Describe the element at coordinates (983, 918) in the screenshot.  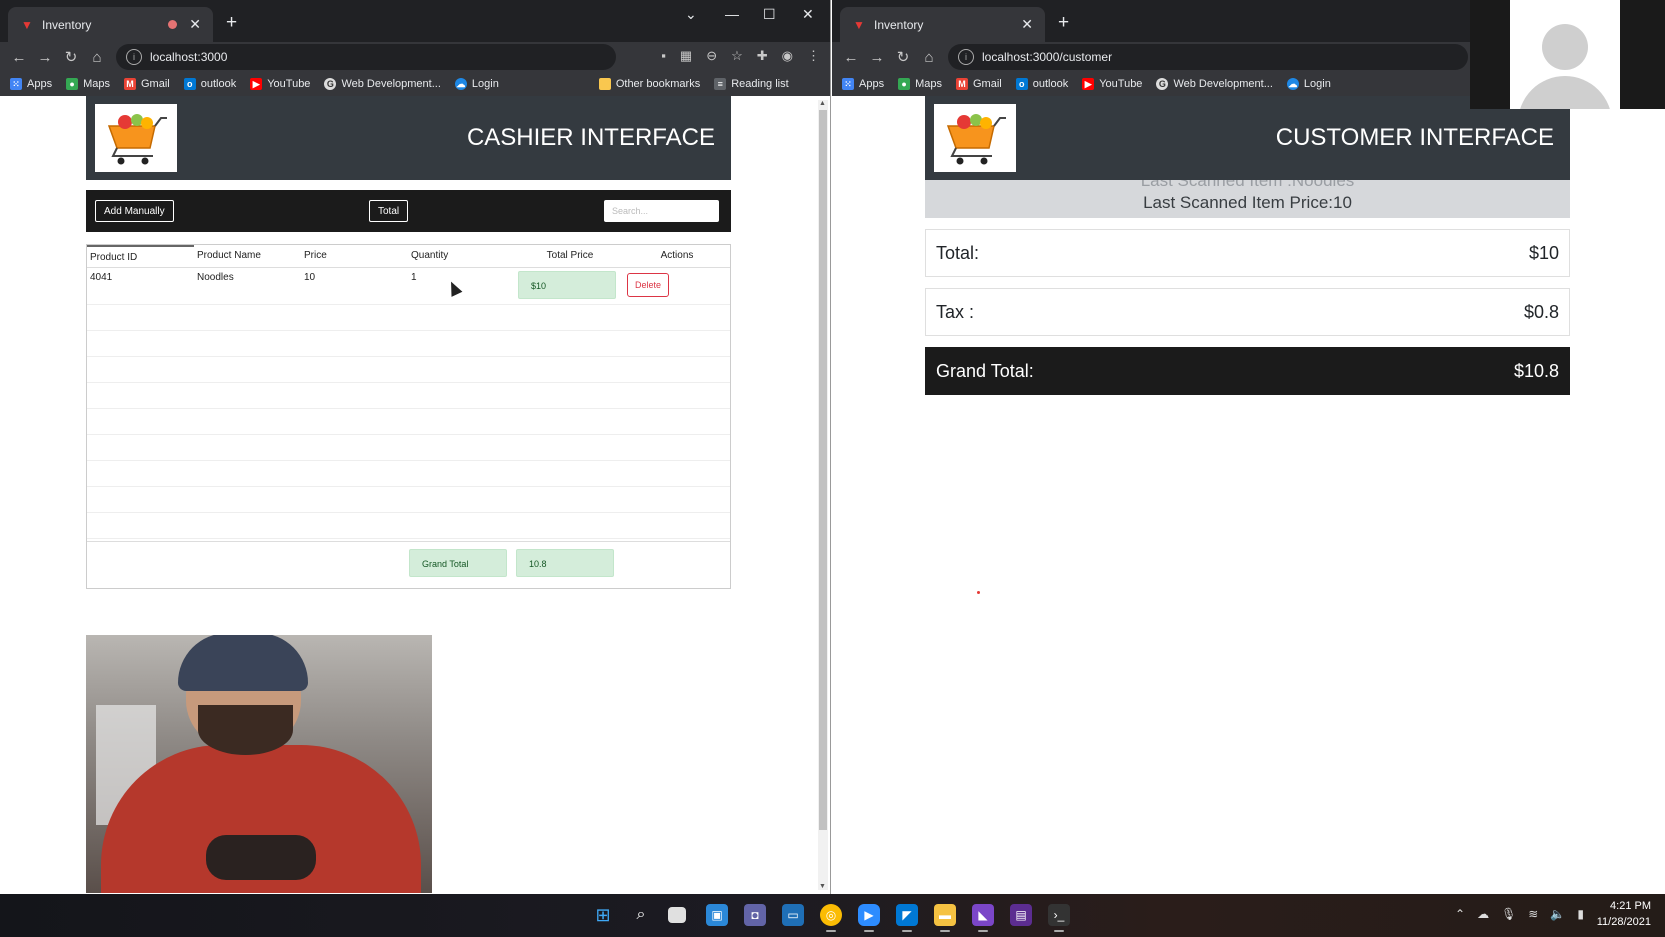
I see `visual-studio-icon: ◣` at that location.